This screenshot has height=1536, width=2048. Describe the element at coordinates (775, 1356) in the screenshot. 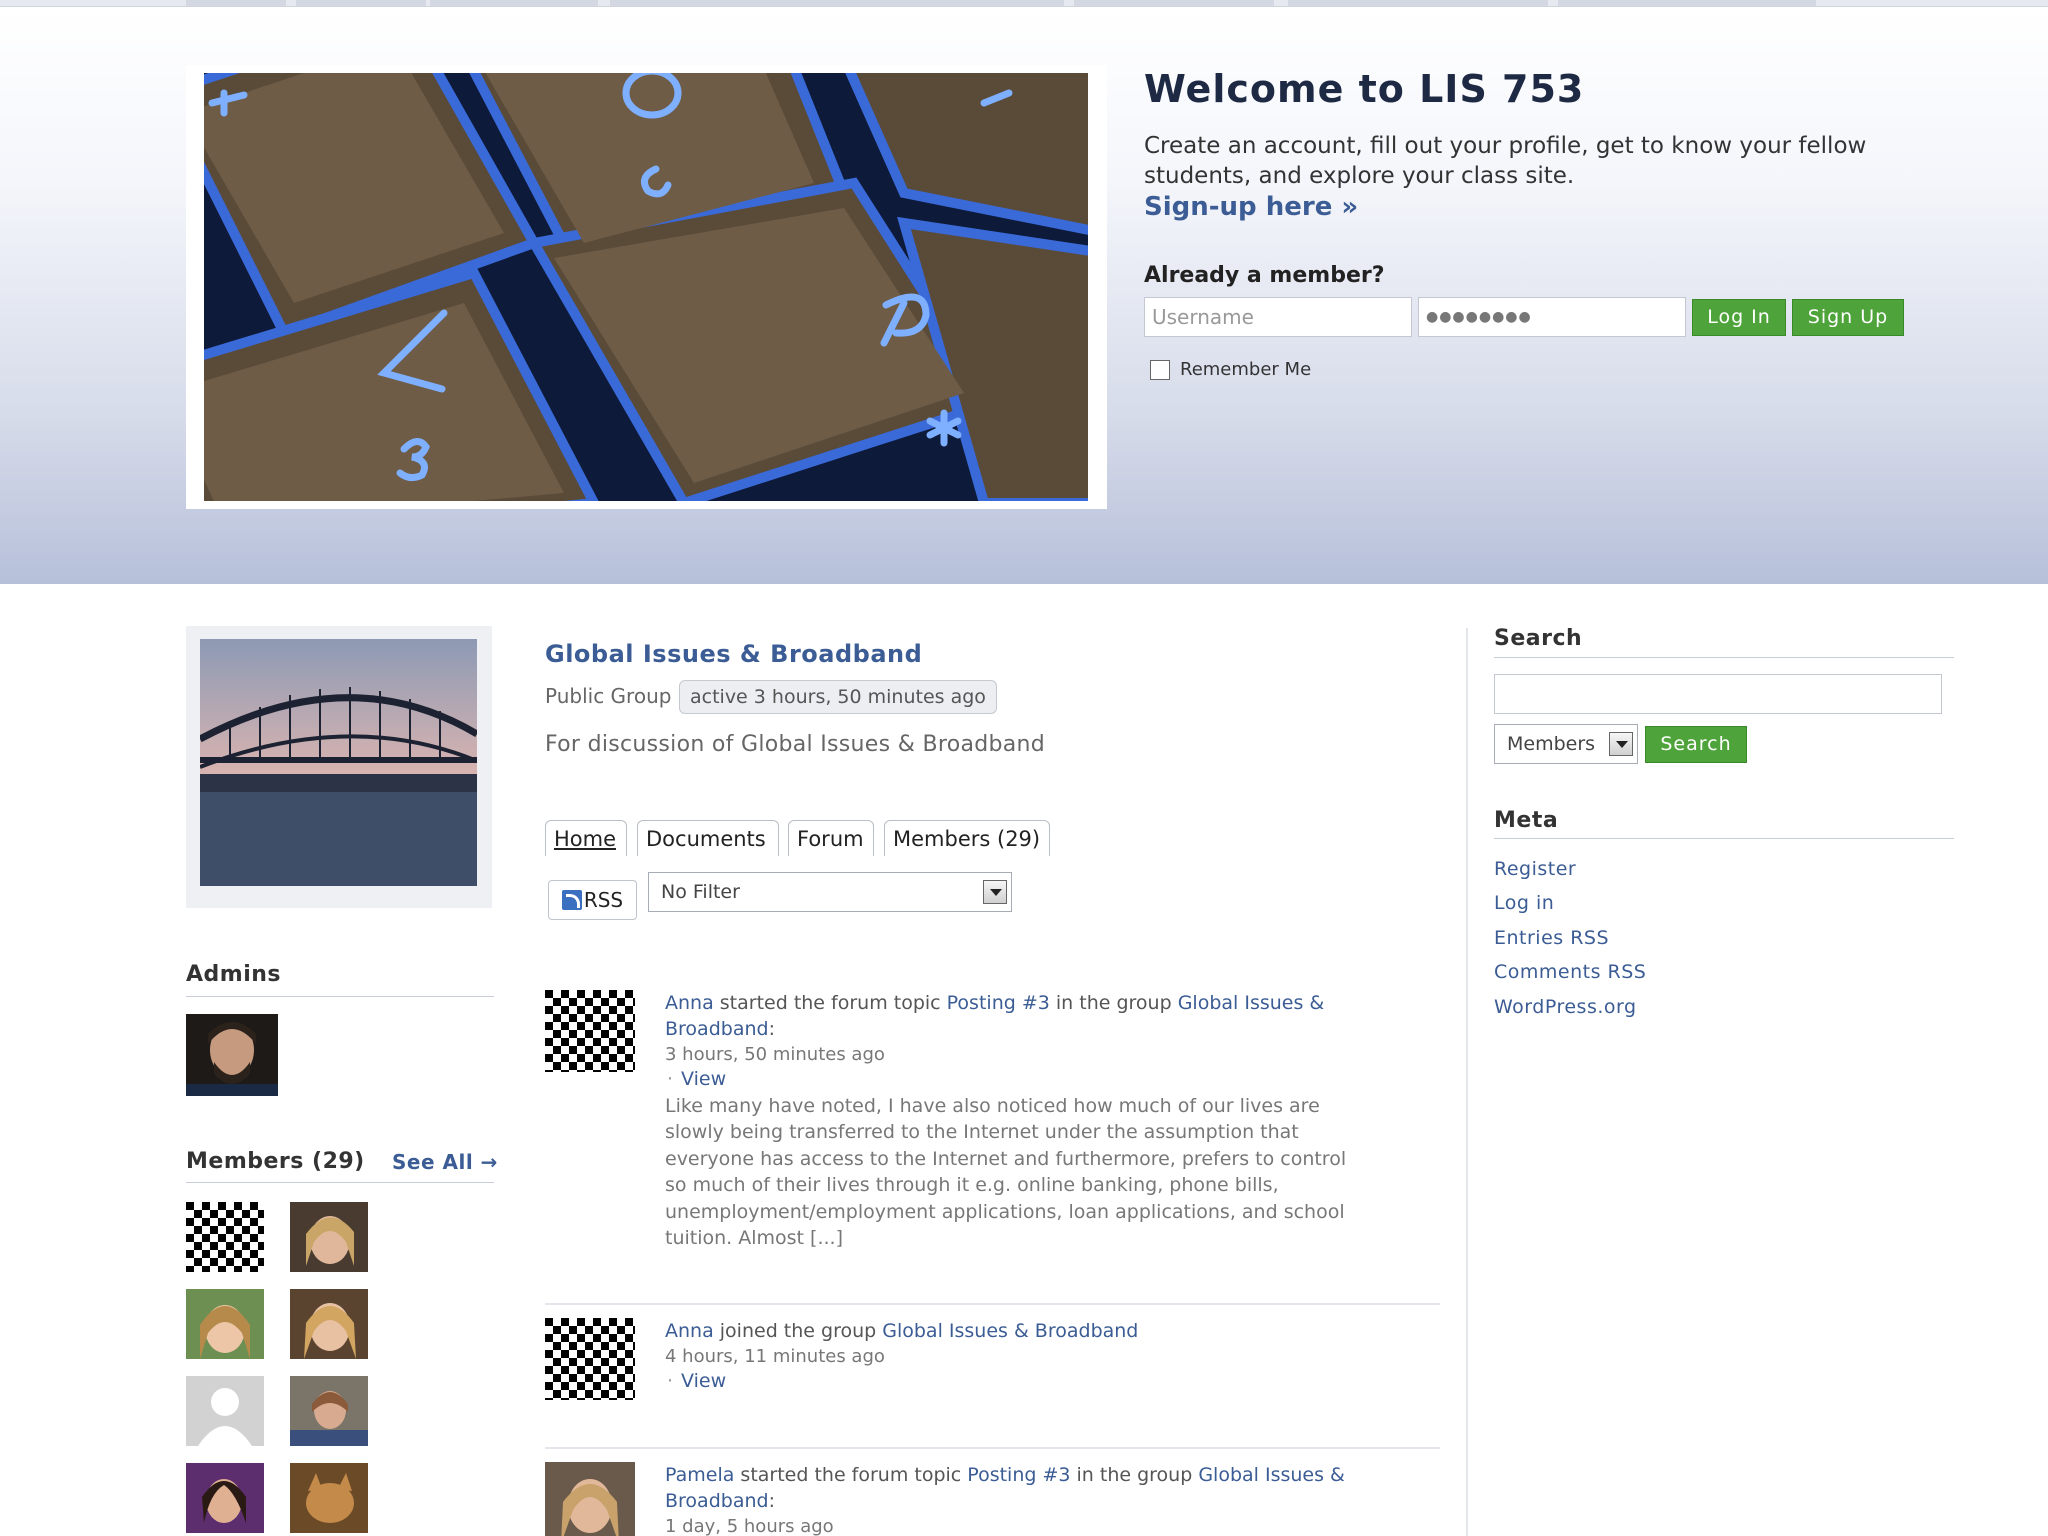

I see `activity-timestamp: 4 hours, 11 minutes ago` at that location.